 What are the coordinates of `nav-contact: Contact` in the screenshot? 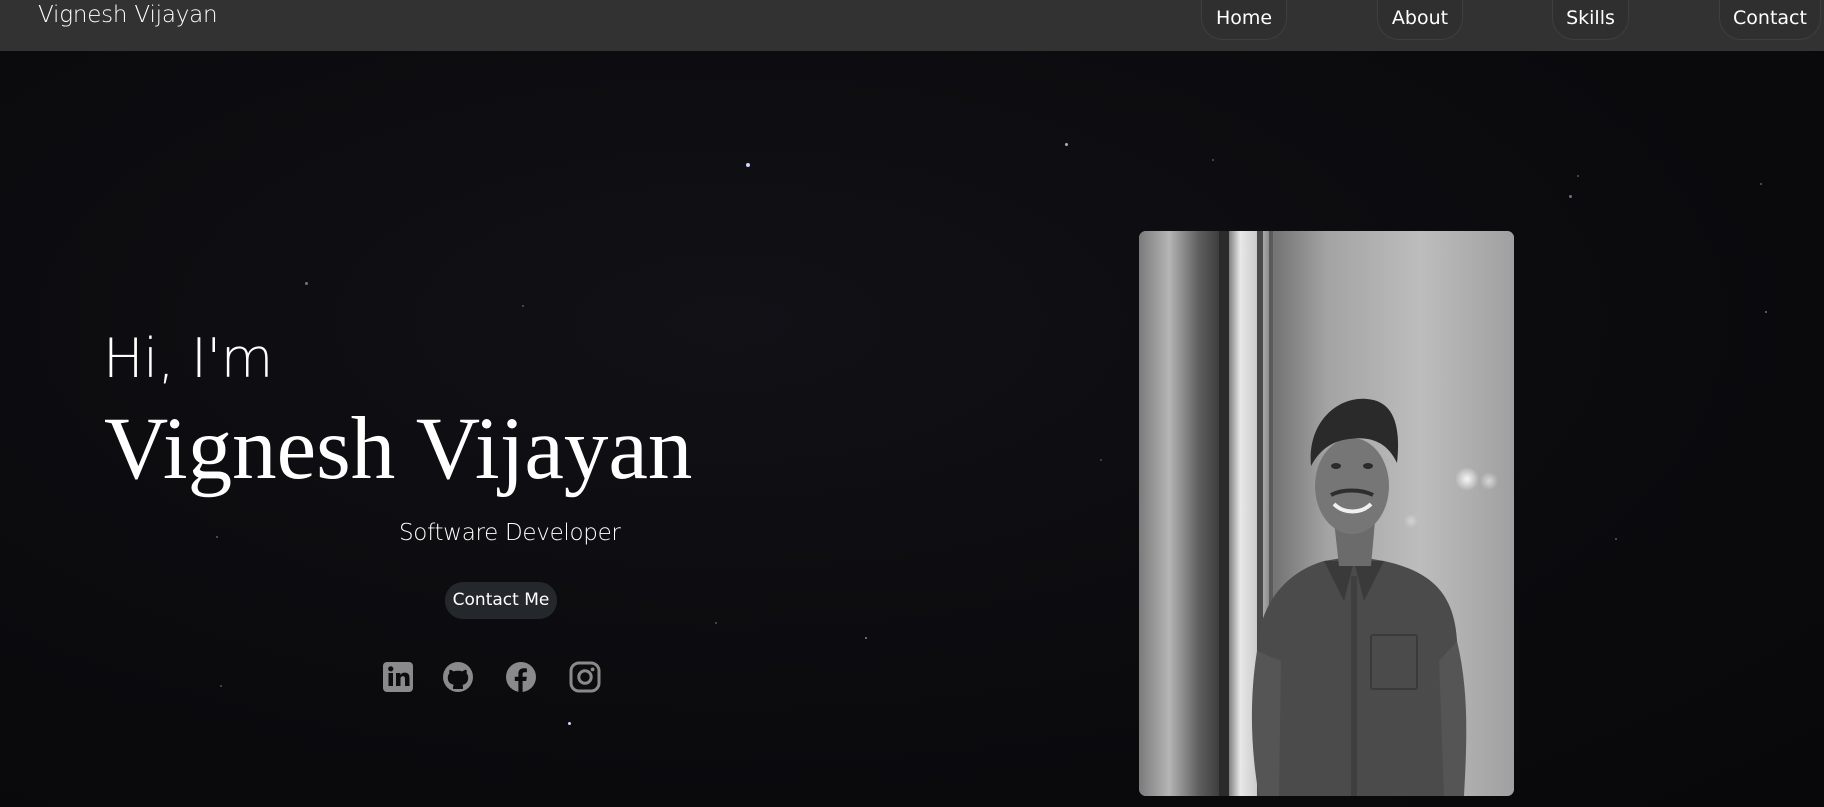 It's located at (1770, 20).